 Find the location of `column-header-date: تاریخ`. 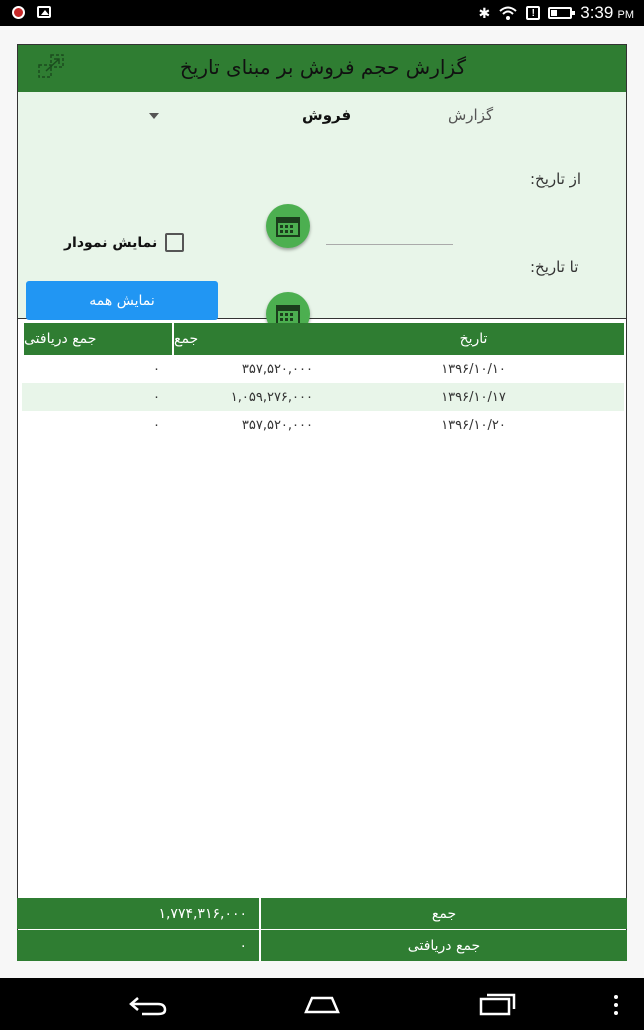

column-header-date: تاریخ is located at coordinates (473, 339).